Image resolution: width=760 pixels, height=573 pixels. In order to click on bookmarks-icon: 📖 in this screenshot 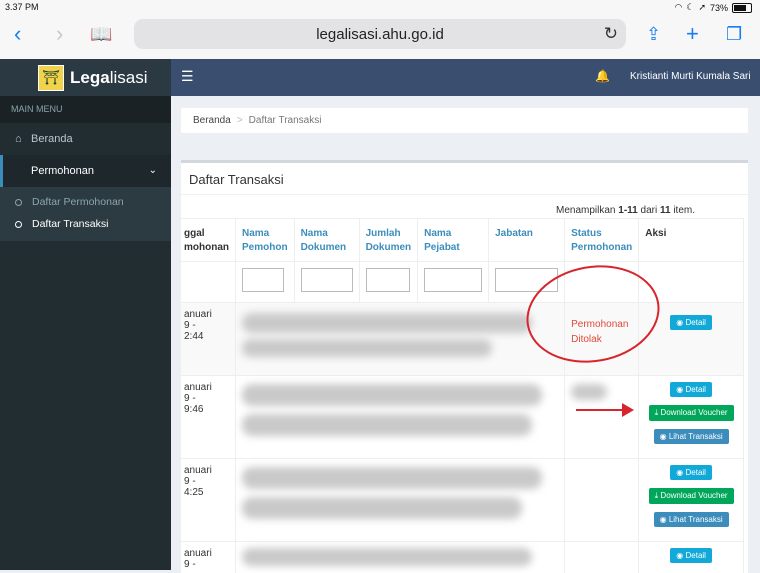, I will do `click(101, 34)`.